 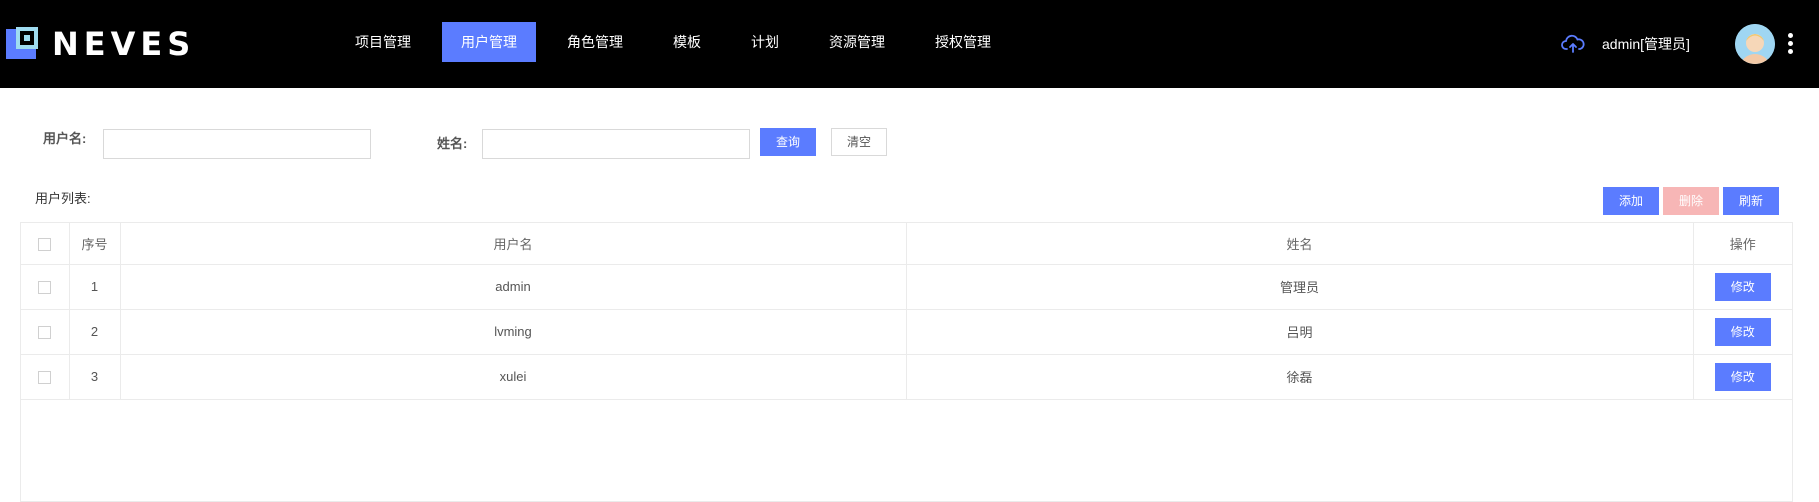 I want to click on column-header-index: 序号, so click(x=95, y=244).